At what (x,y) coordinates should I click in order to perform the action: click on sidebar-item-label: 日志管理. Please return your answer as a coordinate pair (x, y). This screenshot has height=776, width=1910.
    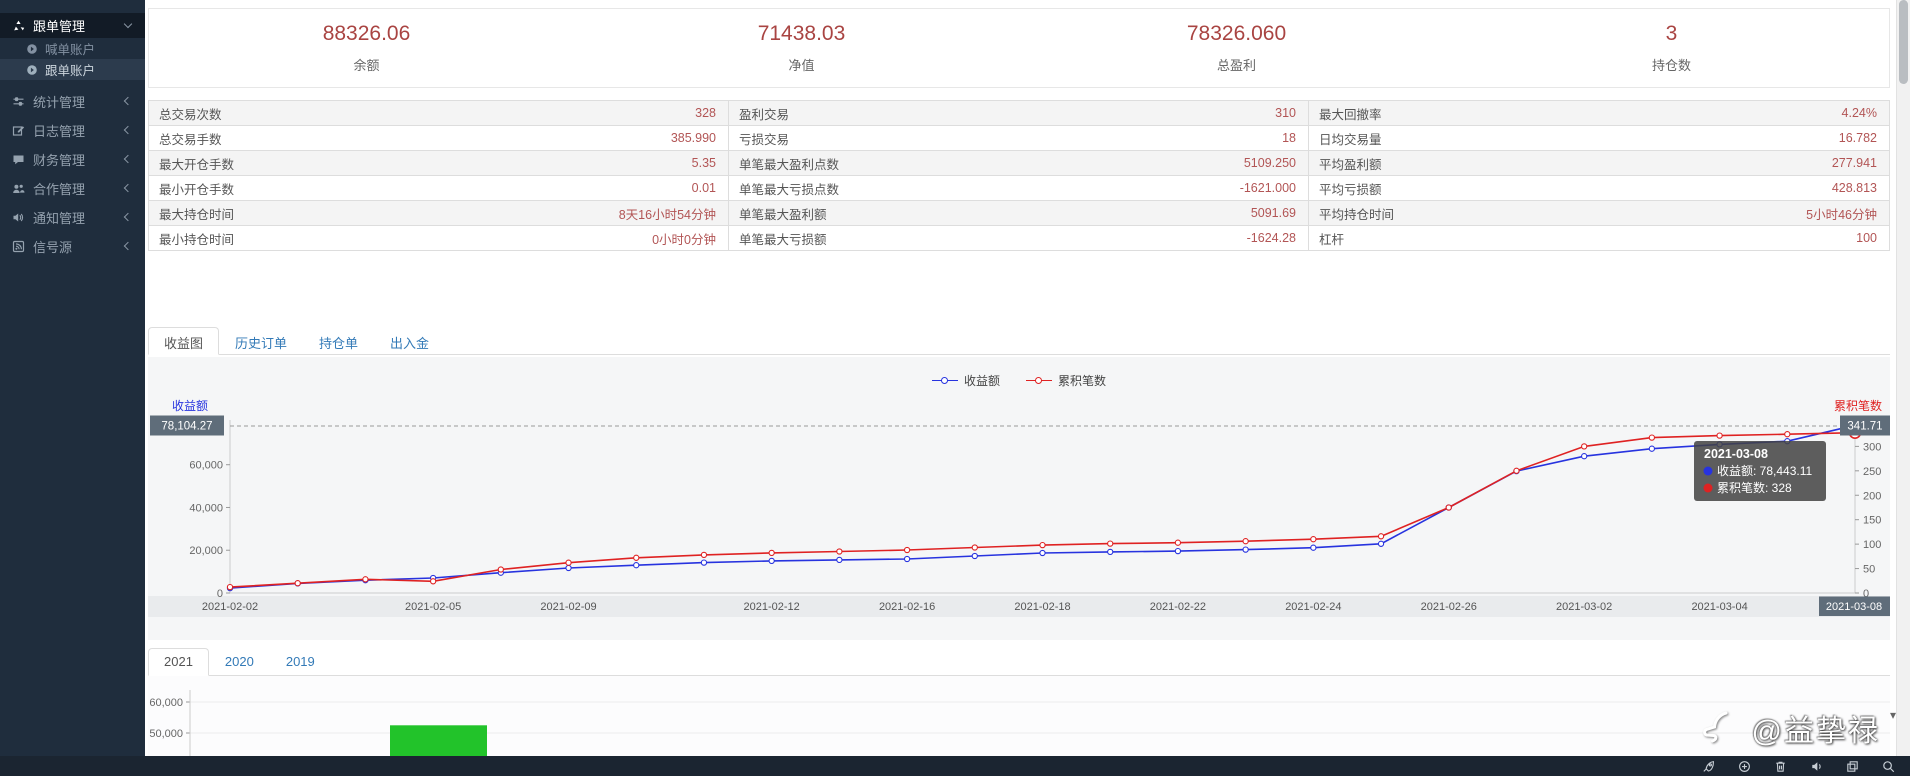
    Looking at the image, I should click on (59, 131).